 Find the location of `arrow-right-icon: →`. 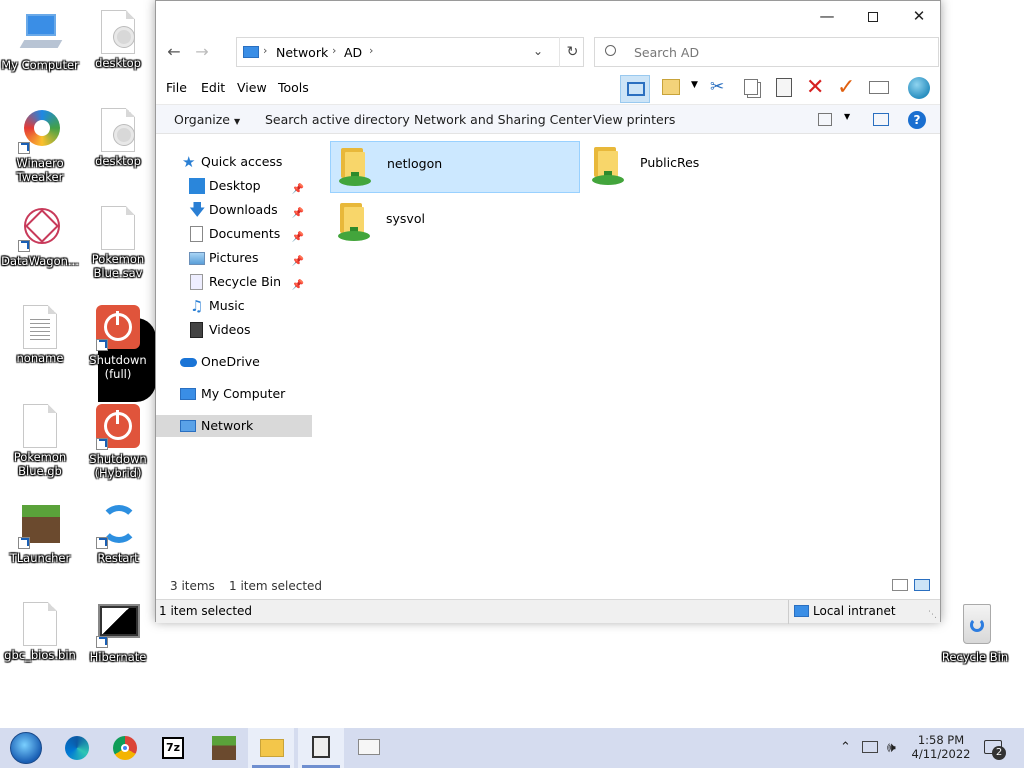

arrow-right-icon: → is located at coordinates (202, 51).